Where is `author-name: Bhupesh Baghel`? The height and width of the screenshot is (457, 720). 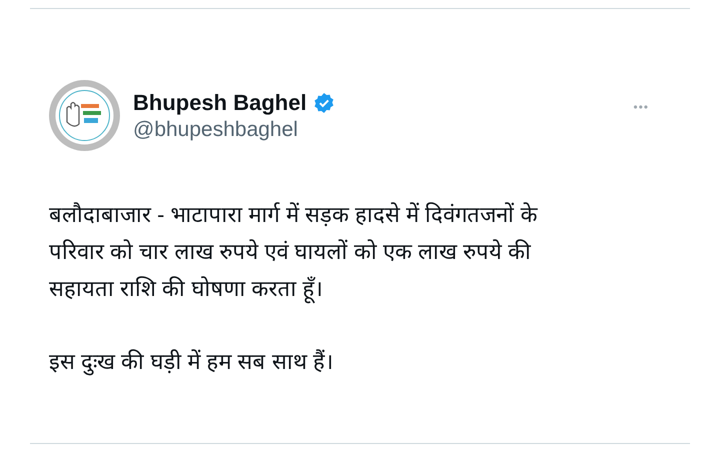 author-name: Bhupesh Baghel is located at coordinates (220, 103).